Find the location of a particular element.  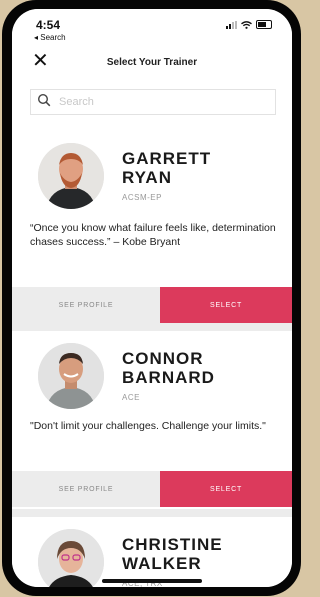

header: ✕ Select Your Trainer is located at coordinates (152, 64).